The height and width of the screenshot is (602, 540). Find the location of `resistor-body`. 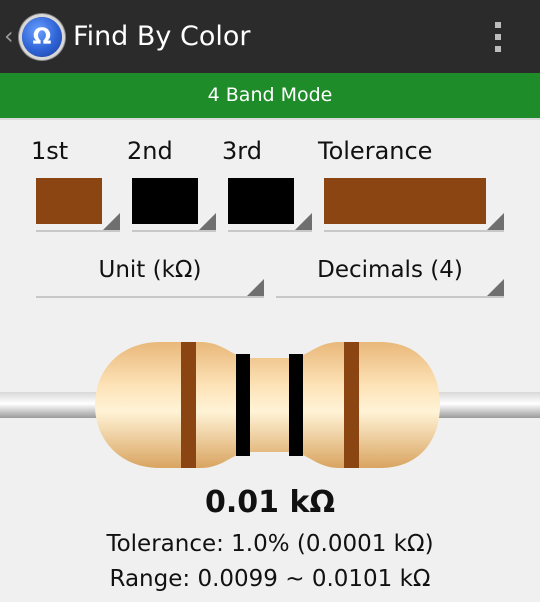

resistor-body is located at coordinates (267, 405).